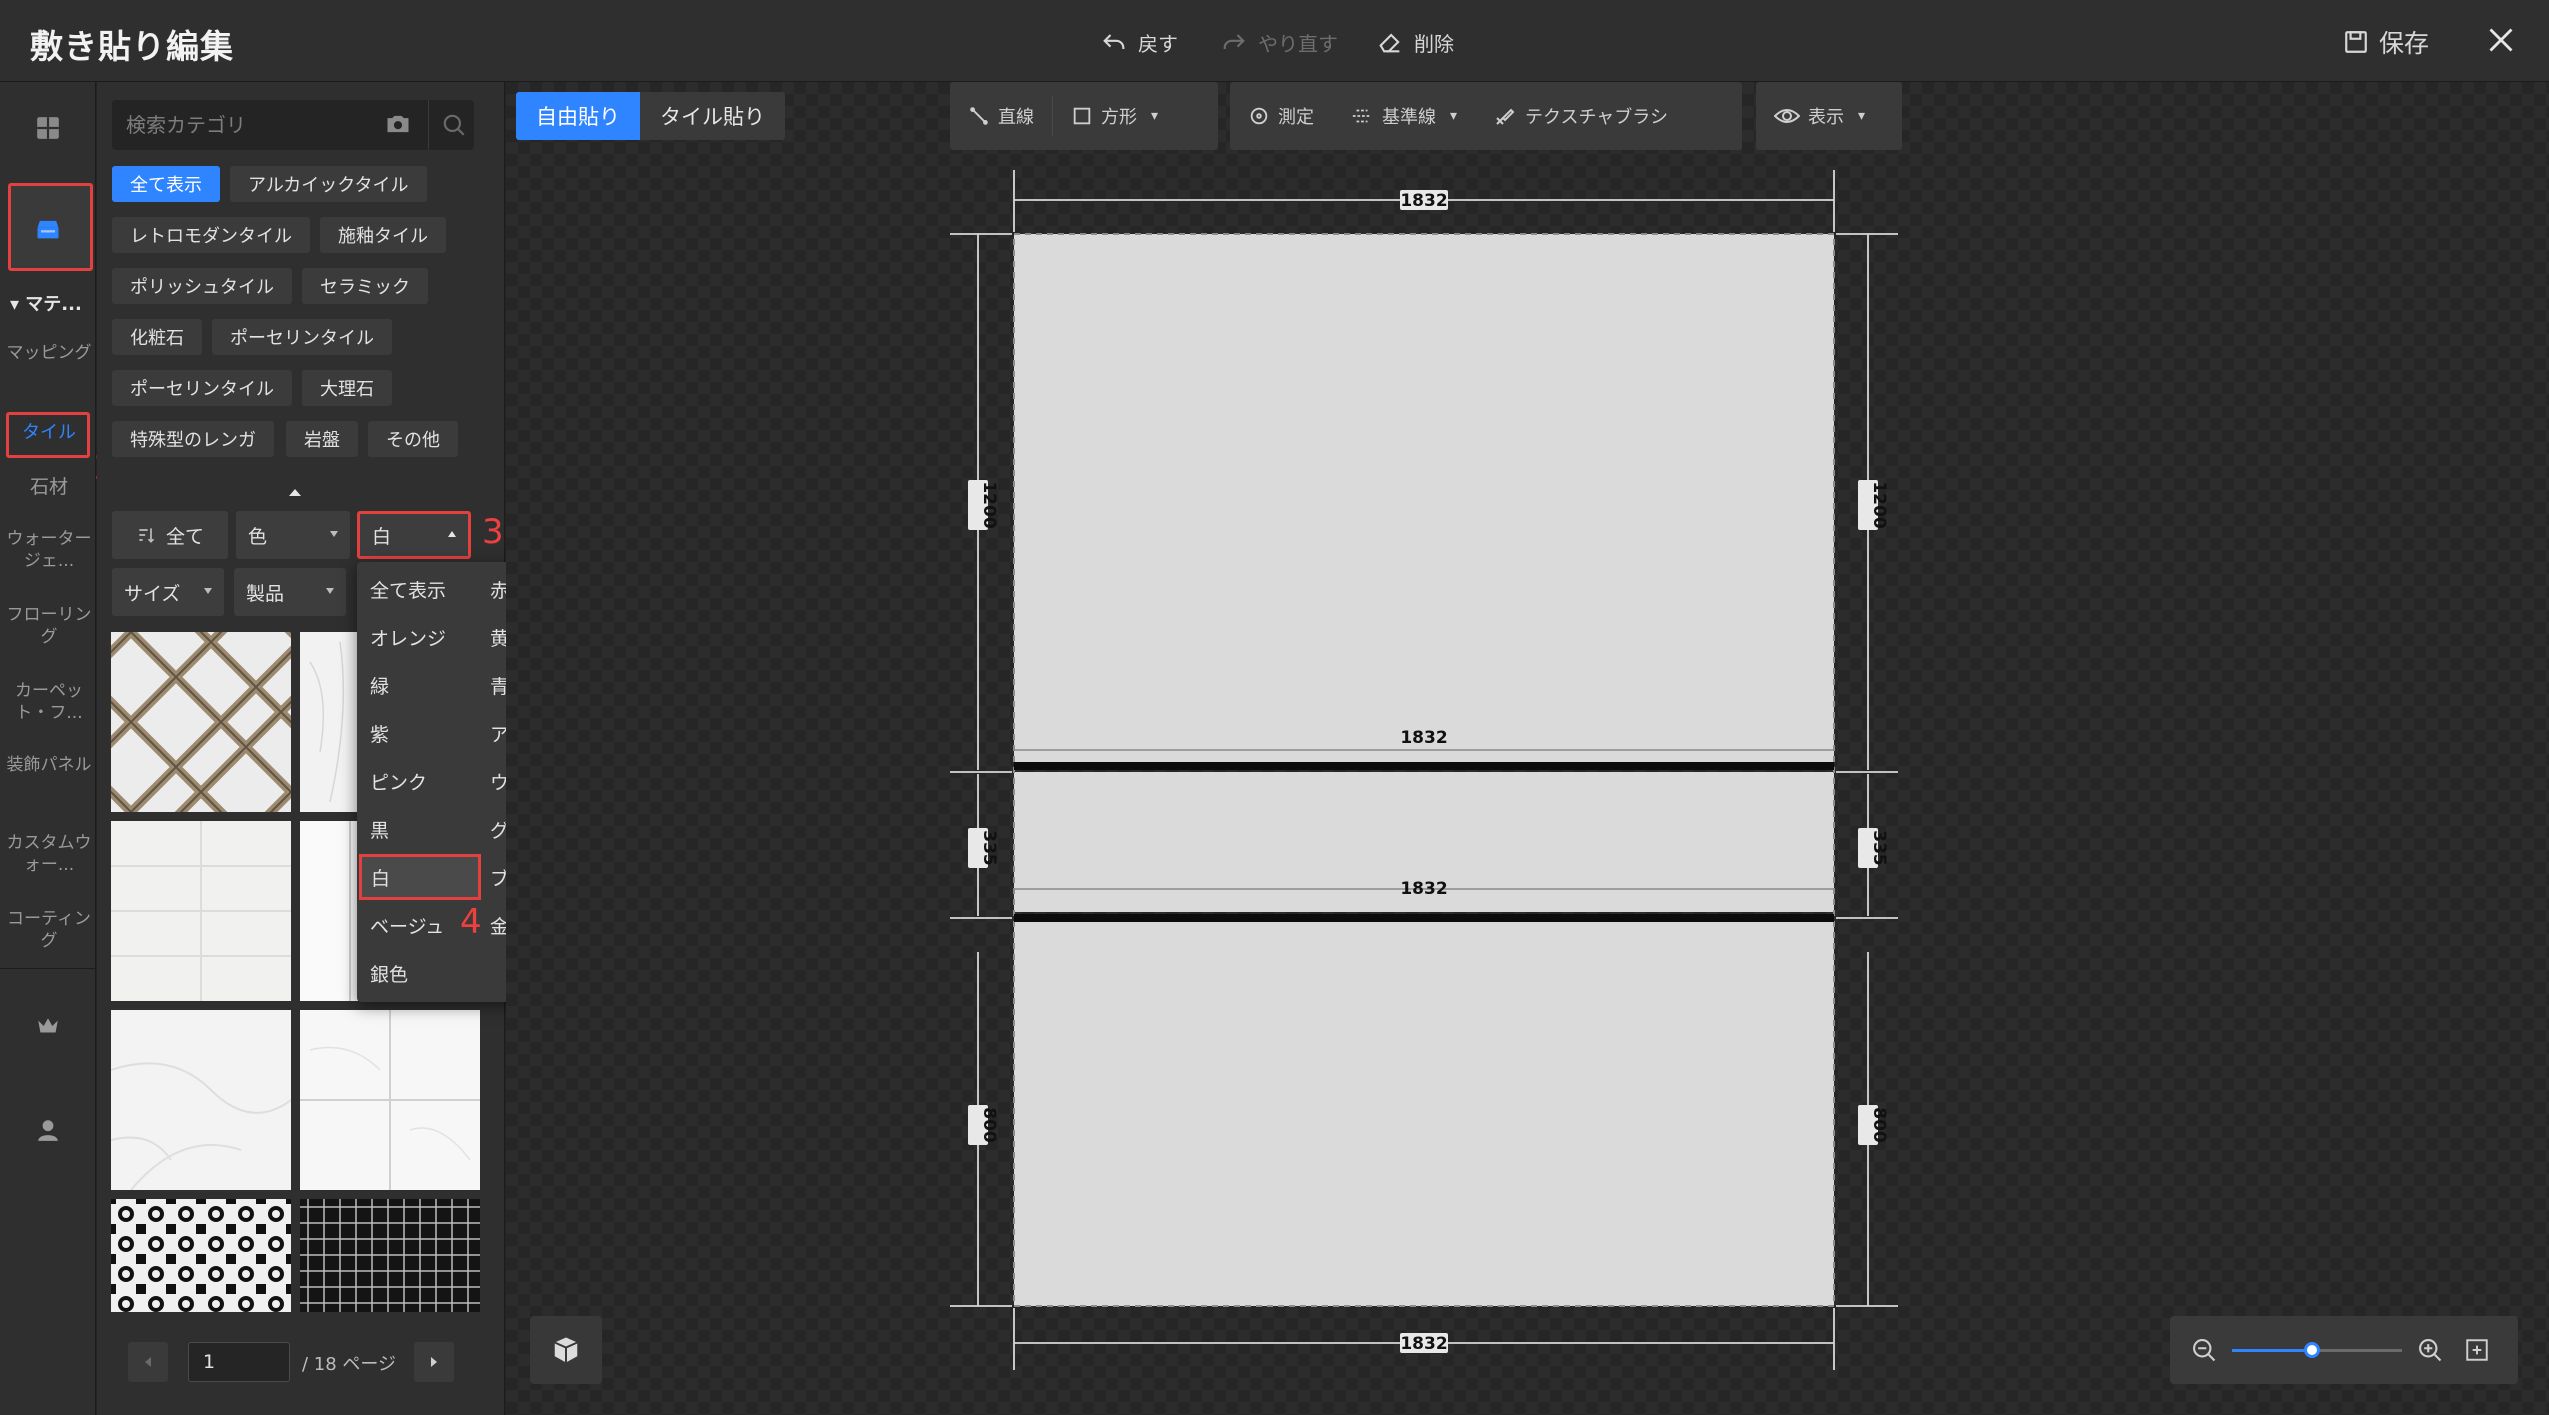 This screenshot has height=1415, width=2549. What do you see at coordinates (322, 439) in the screenshot?
I see `category-chip: 岩盤` at bounding box center [322, 439].